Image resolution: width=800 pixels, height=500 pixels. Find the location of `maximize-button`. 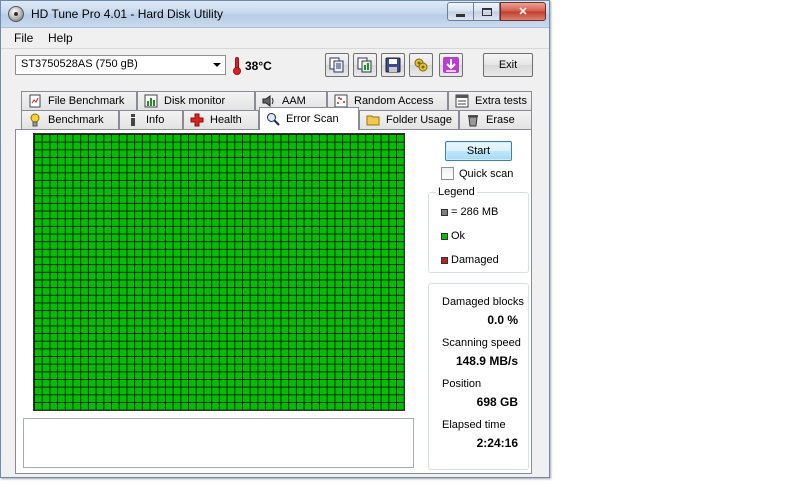

maximize-button is located at coordinates (486, 11).